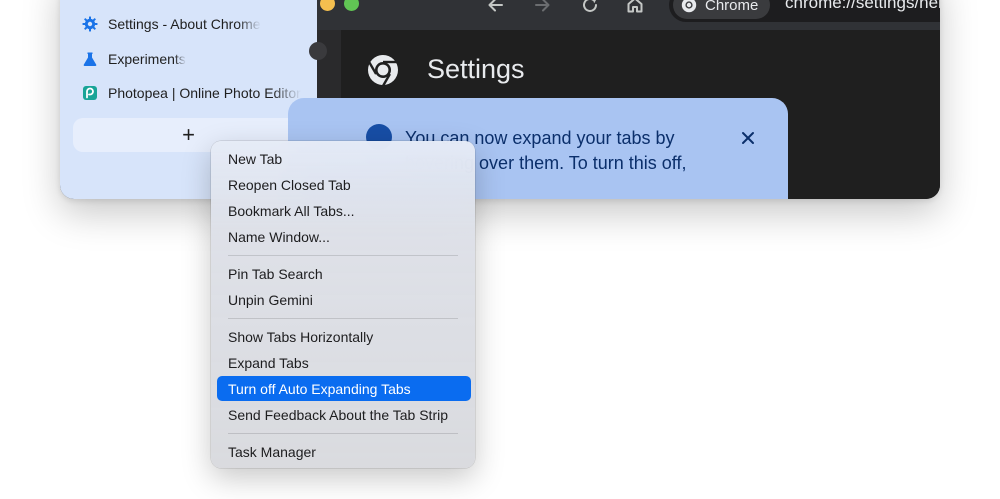  Describe the element at coordinates (542, 8) in the screenshot. I see `forward-arrow-icon` at that location.